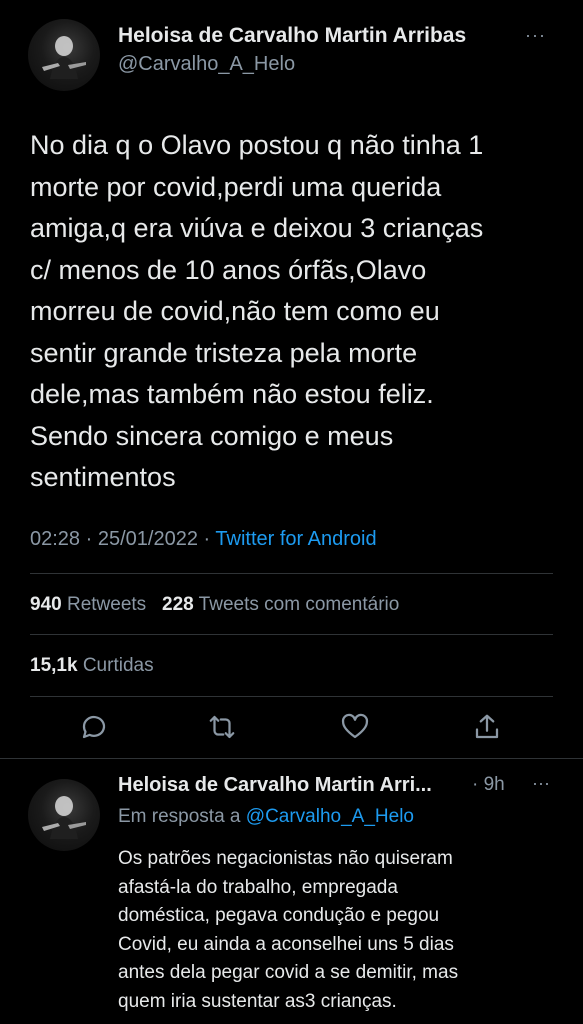 The height and width of the screenshot is (1024, 583). Describe the element at coordinates (206, 64) in the screenshot. I see `handle: @Carvalho_A_Helo` at that location.